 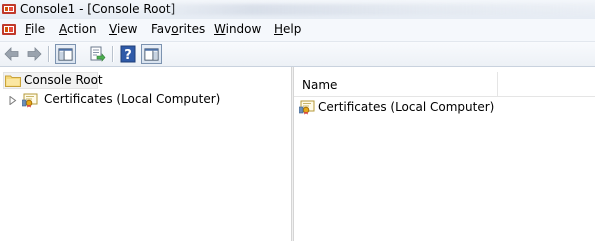 What do you see at coordinates (78, 29) in the screenshot?
I see `menu-action: Action` at bounding box center [78, 29].